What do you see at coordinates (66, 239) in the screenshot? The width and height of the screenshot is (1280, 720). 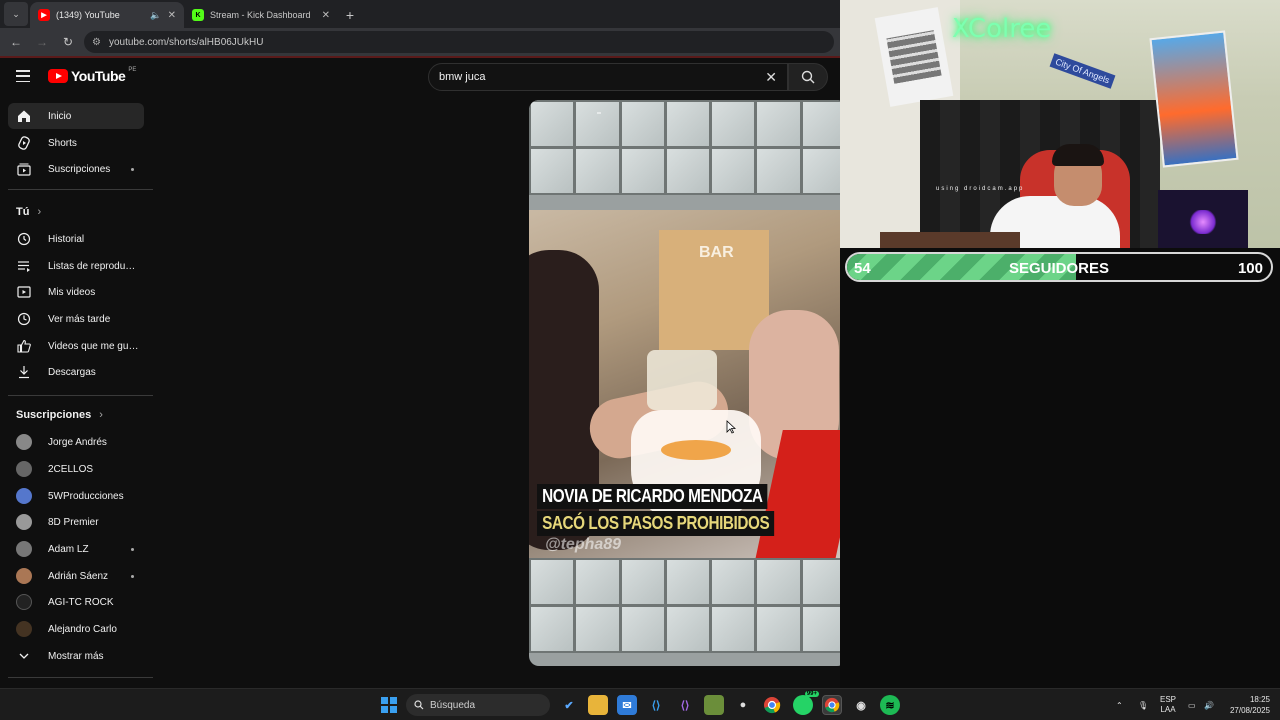 I see `sidebar-item-label: Historial` at bounding box center [66, 239].